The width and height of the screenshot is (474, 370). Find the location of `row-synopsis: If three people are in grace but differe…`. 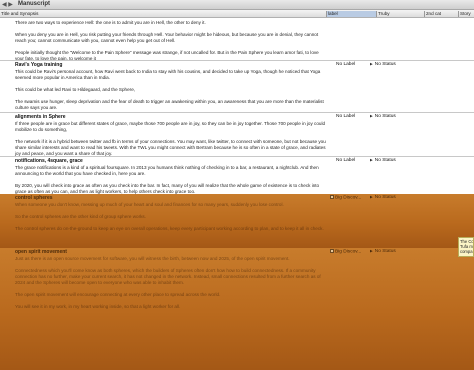

row-synopsis: If three people are in grace but differe… is located at coordinates (170, 127).